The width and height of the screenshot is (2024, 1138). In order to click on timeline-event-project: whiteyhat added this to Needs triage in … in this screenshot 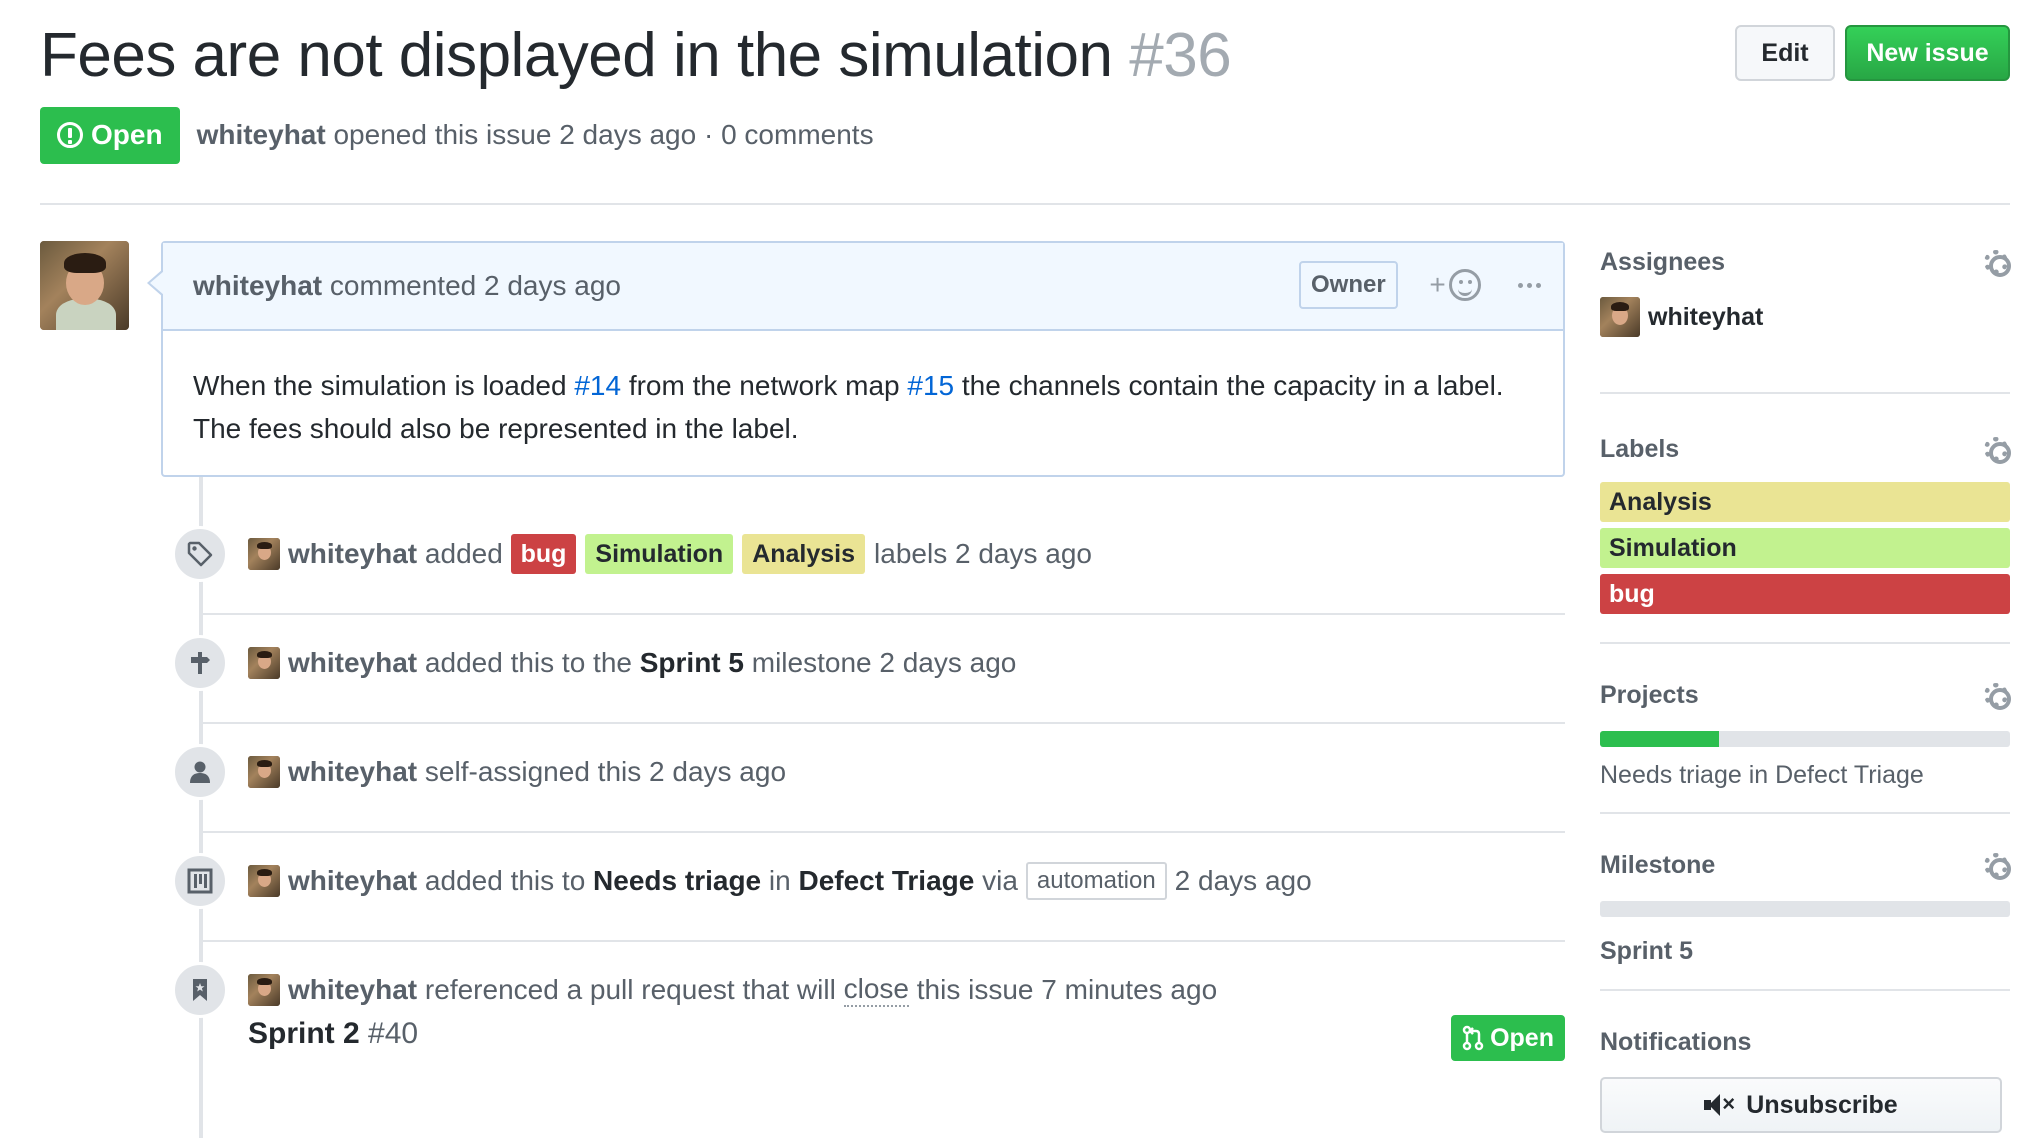, I will do `click(863, 911)`.